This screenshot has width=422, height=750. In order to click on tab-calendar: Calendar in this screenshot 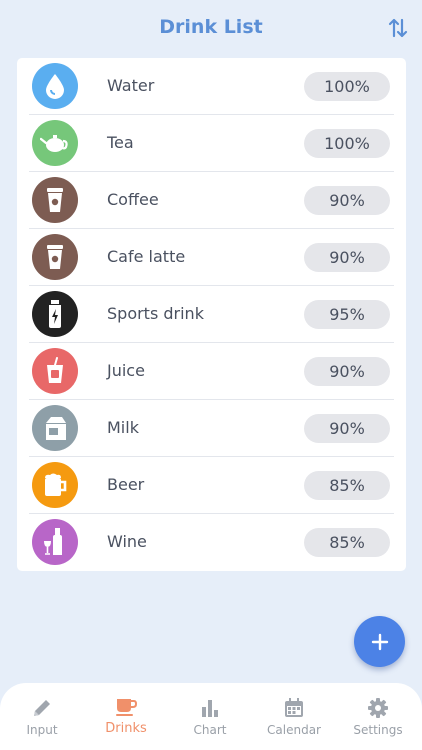, I will do `click(294, 716)`.